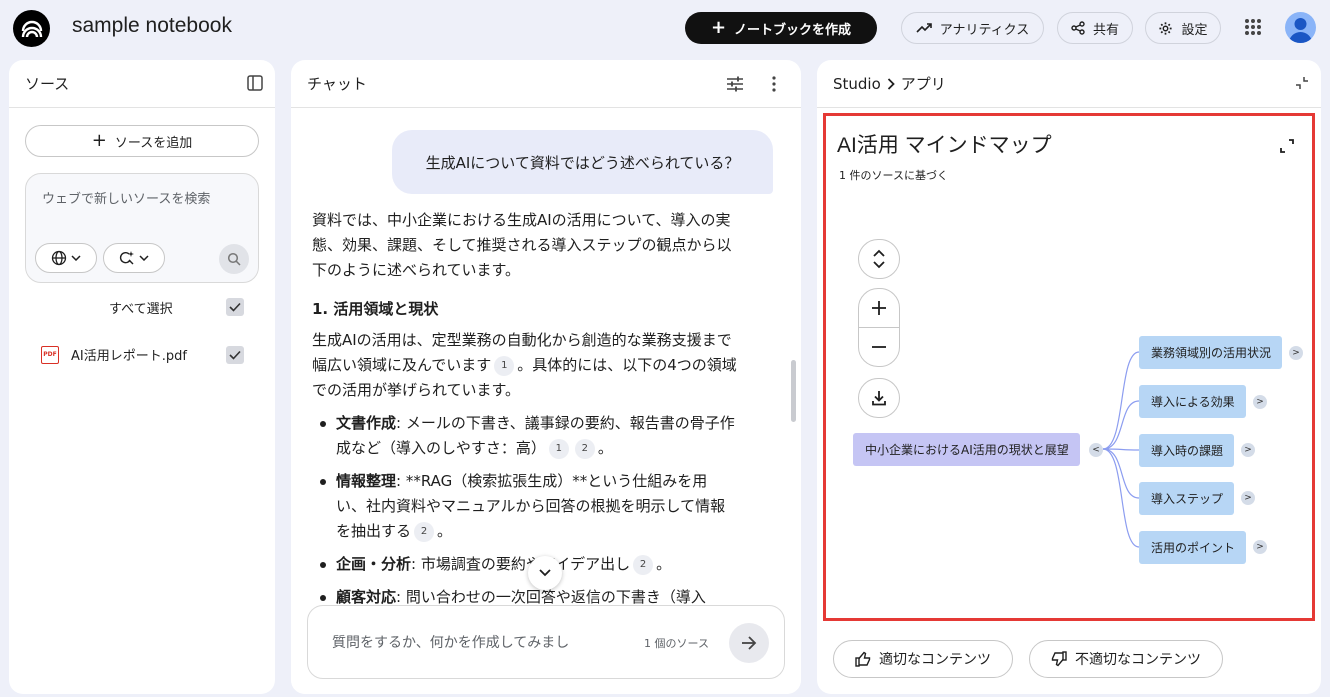 This screenshot has height=697, width=1330. What do you see at coordinates (366, 481) in the screenshot?
I see `bullet-term: 情報整理` at bounding box center [366, 481].